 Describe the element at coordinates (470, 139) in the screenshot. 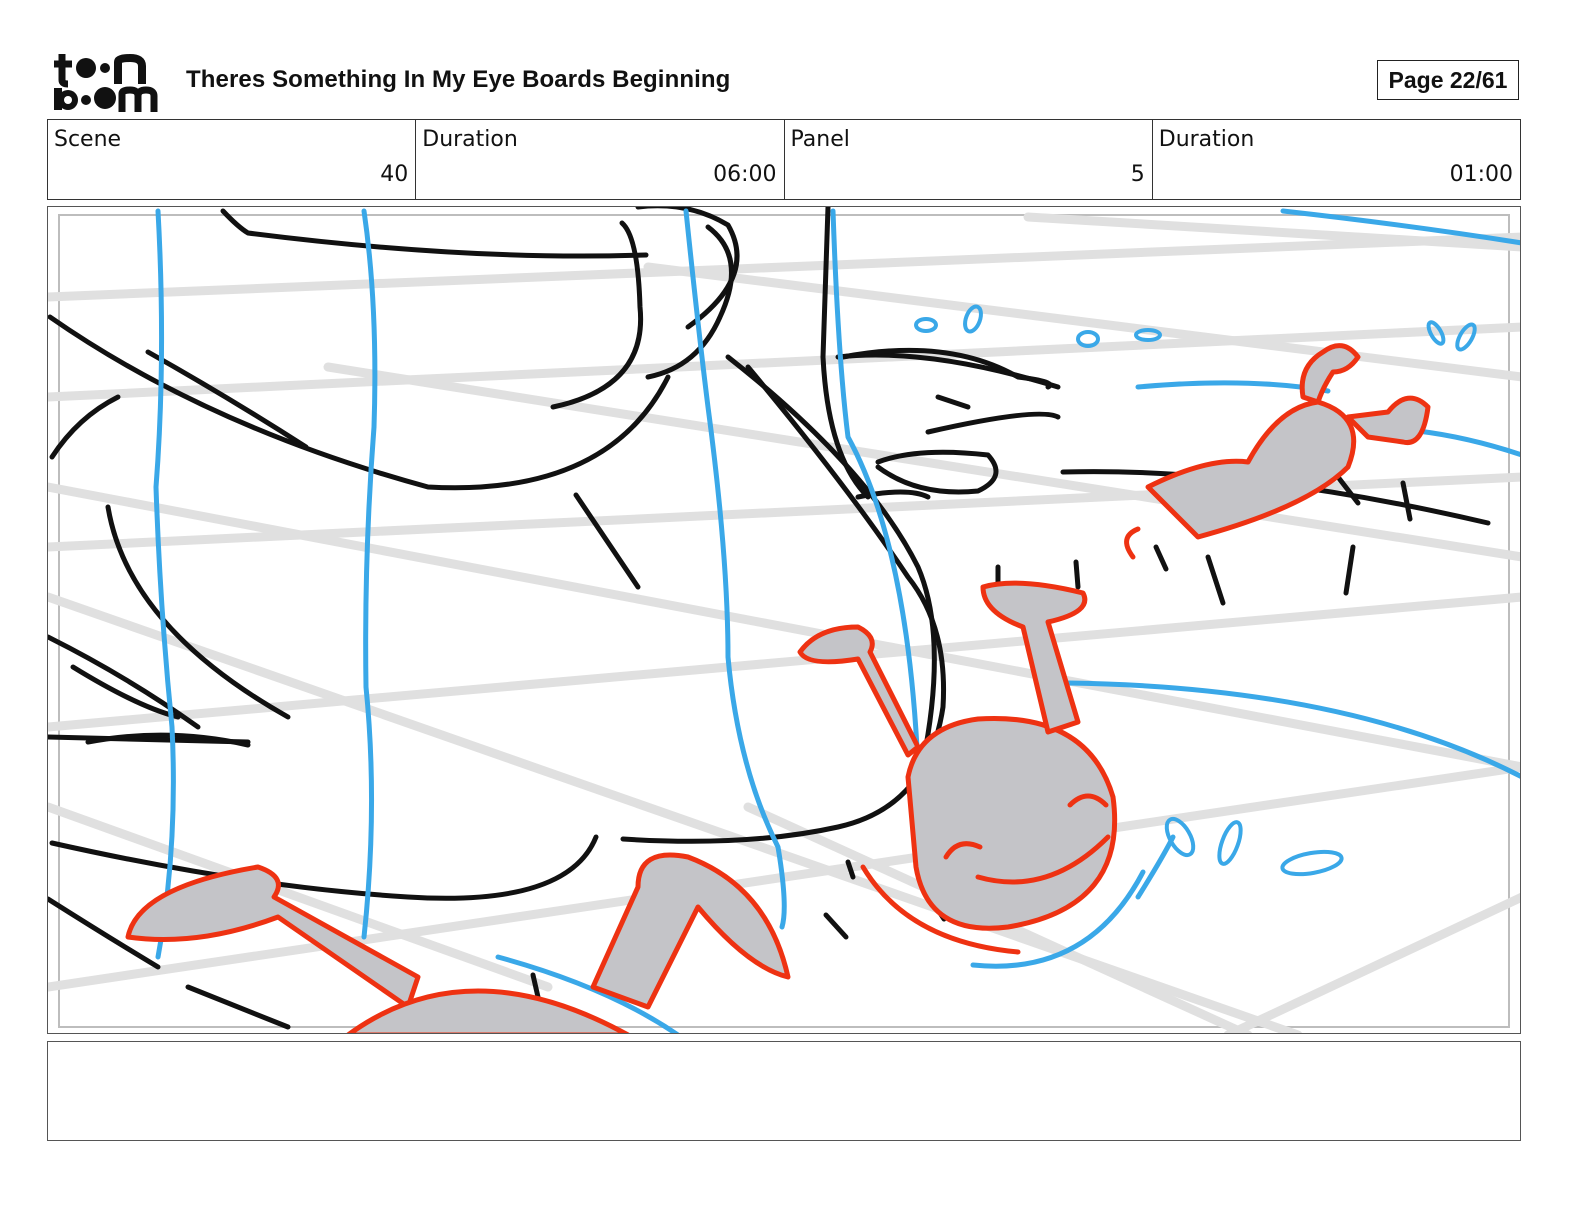

I see `scene-duration-label: Duration` at that location.